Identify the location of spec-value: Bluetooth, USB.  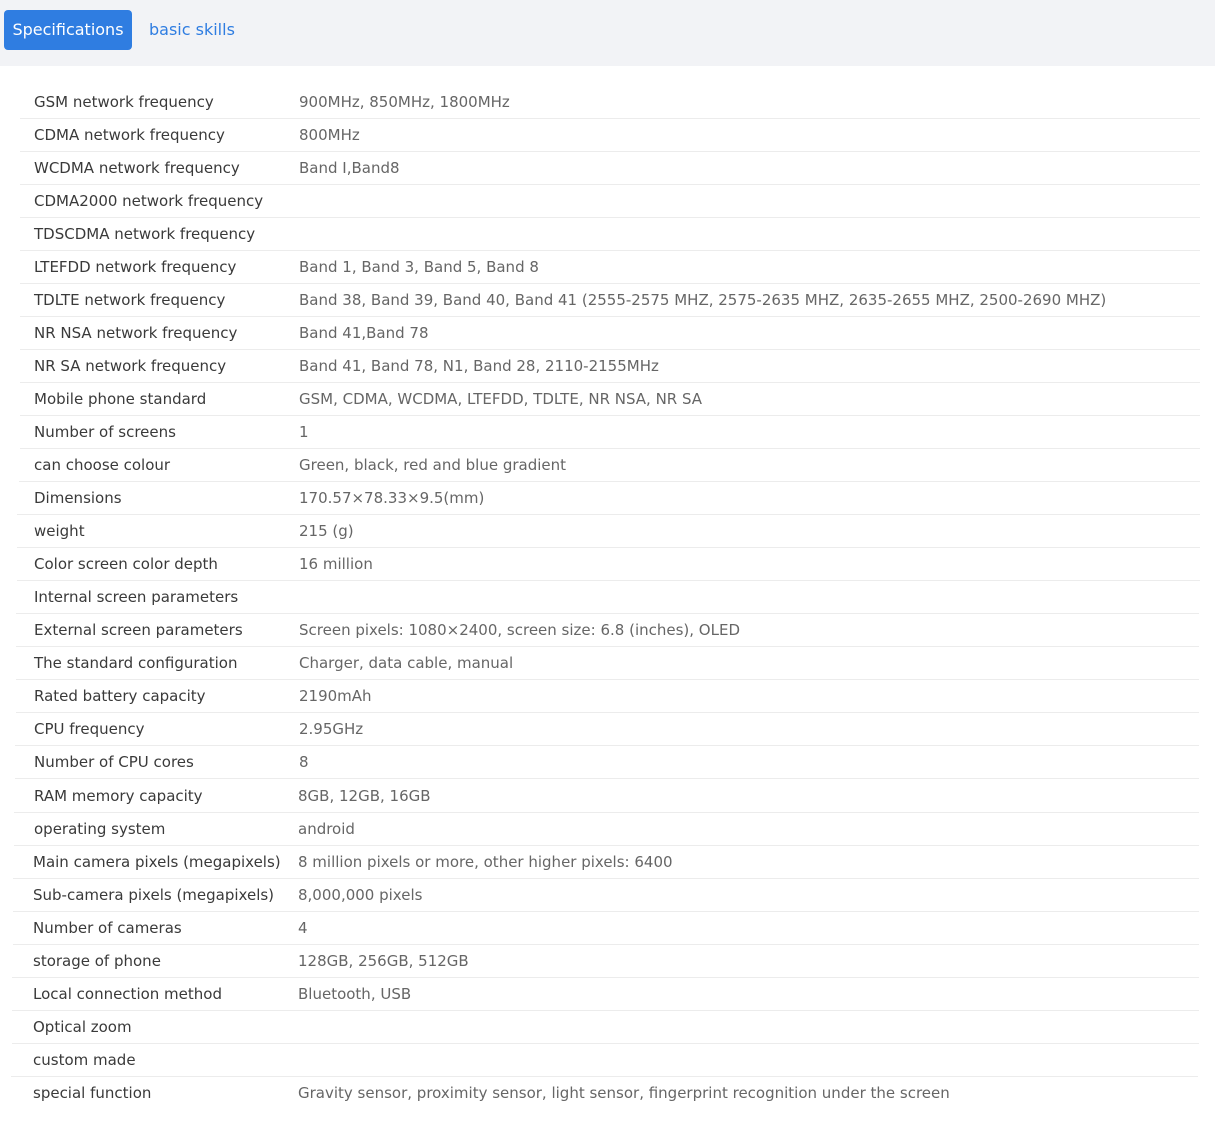
(355, 994).